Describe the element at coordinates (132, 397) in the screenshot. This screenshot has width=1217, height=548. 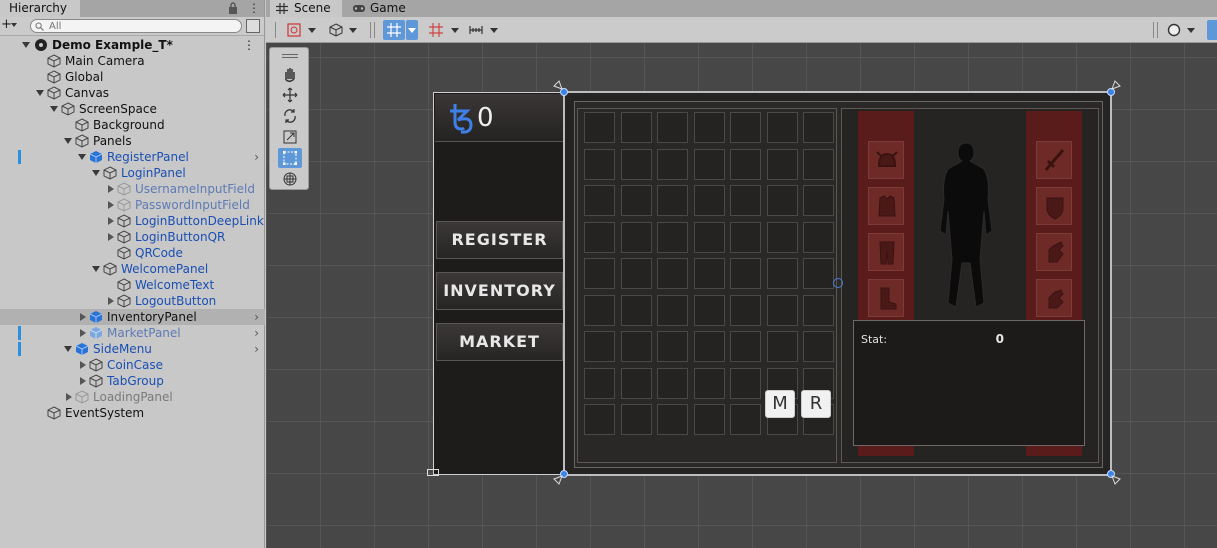
I see `list-item: LoadingPanel` at that location.